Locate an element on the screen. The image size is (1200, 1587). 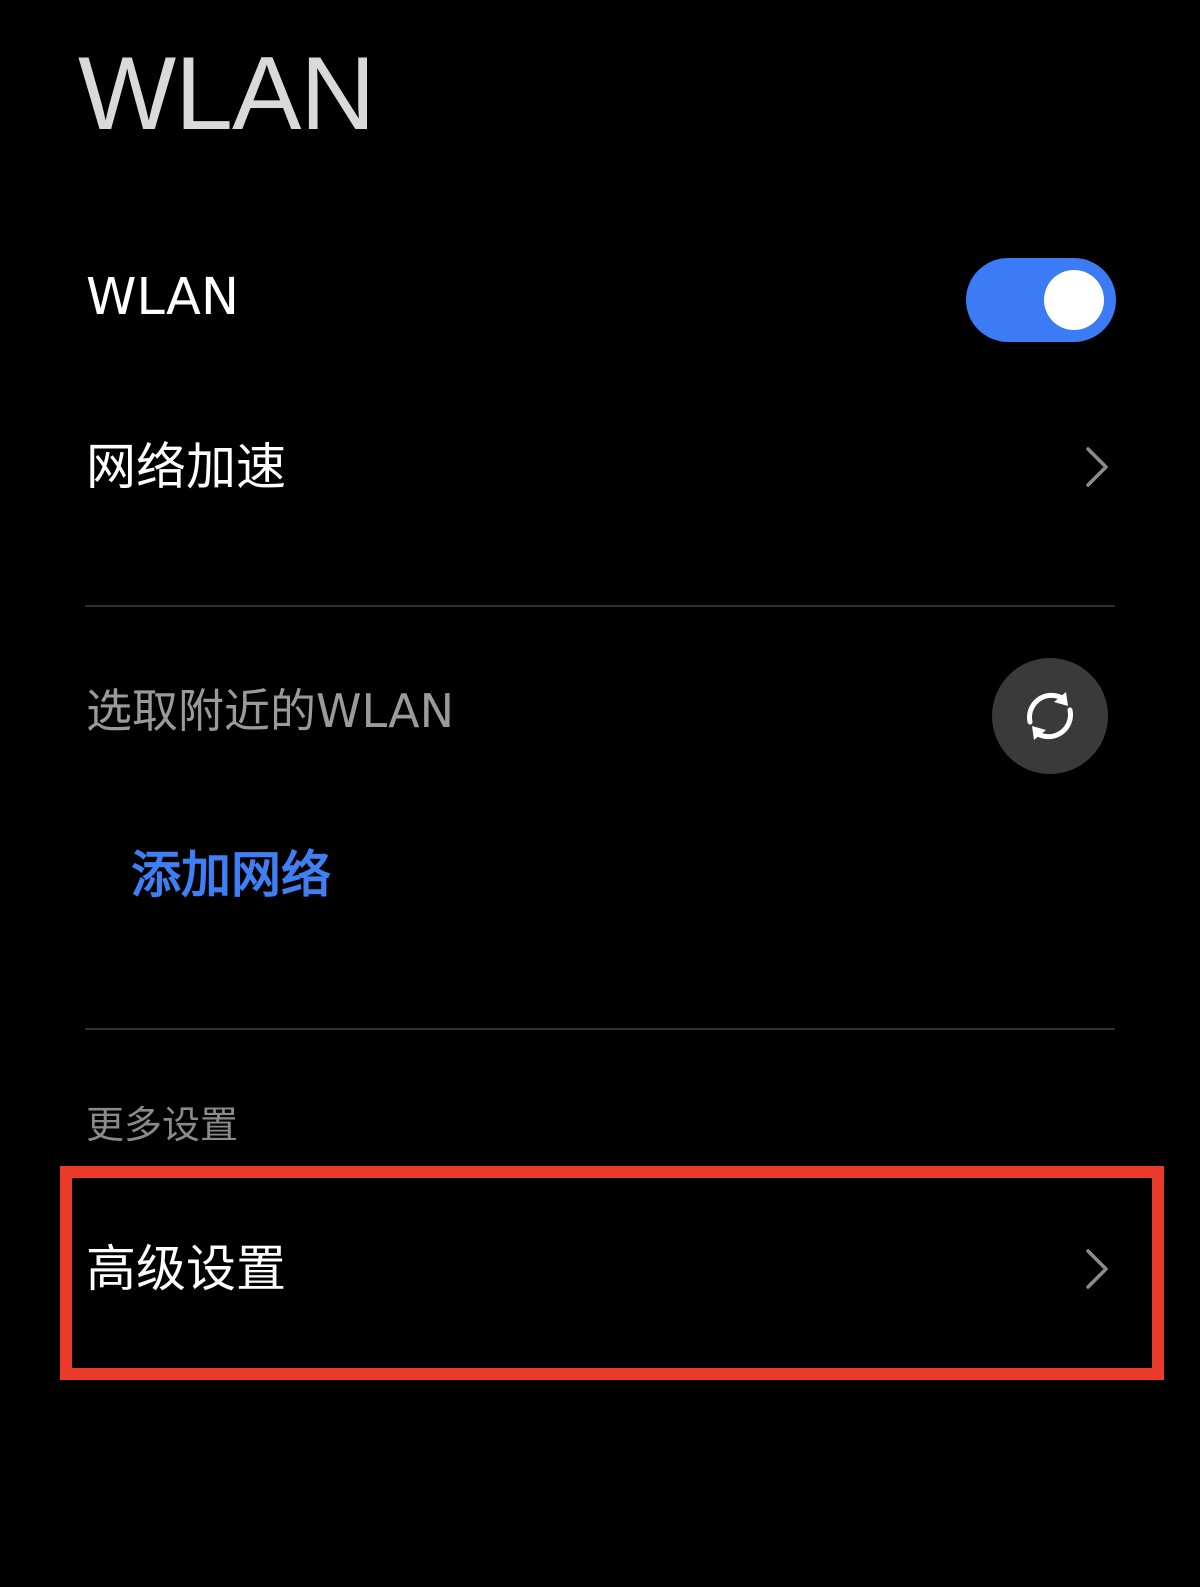
nearby-wlan-row: 选取附近的WLAN is located at coordinates (600, 715).